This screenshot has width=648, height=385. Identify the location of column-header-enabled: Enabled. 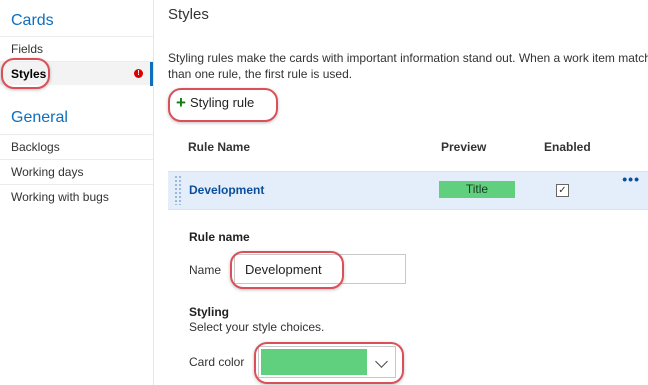
(567, 147).